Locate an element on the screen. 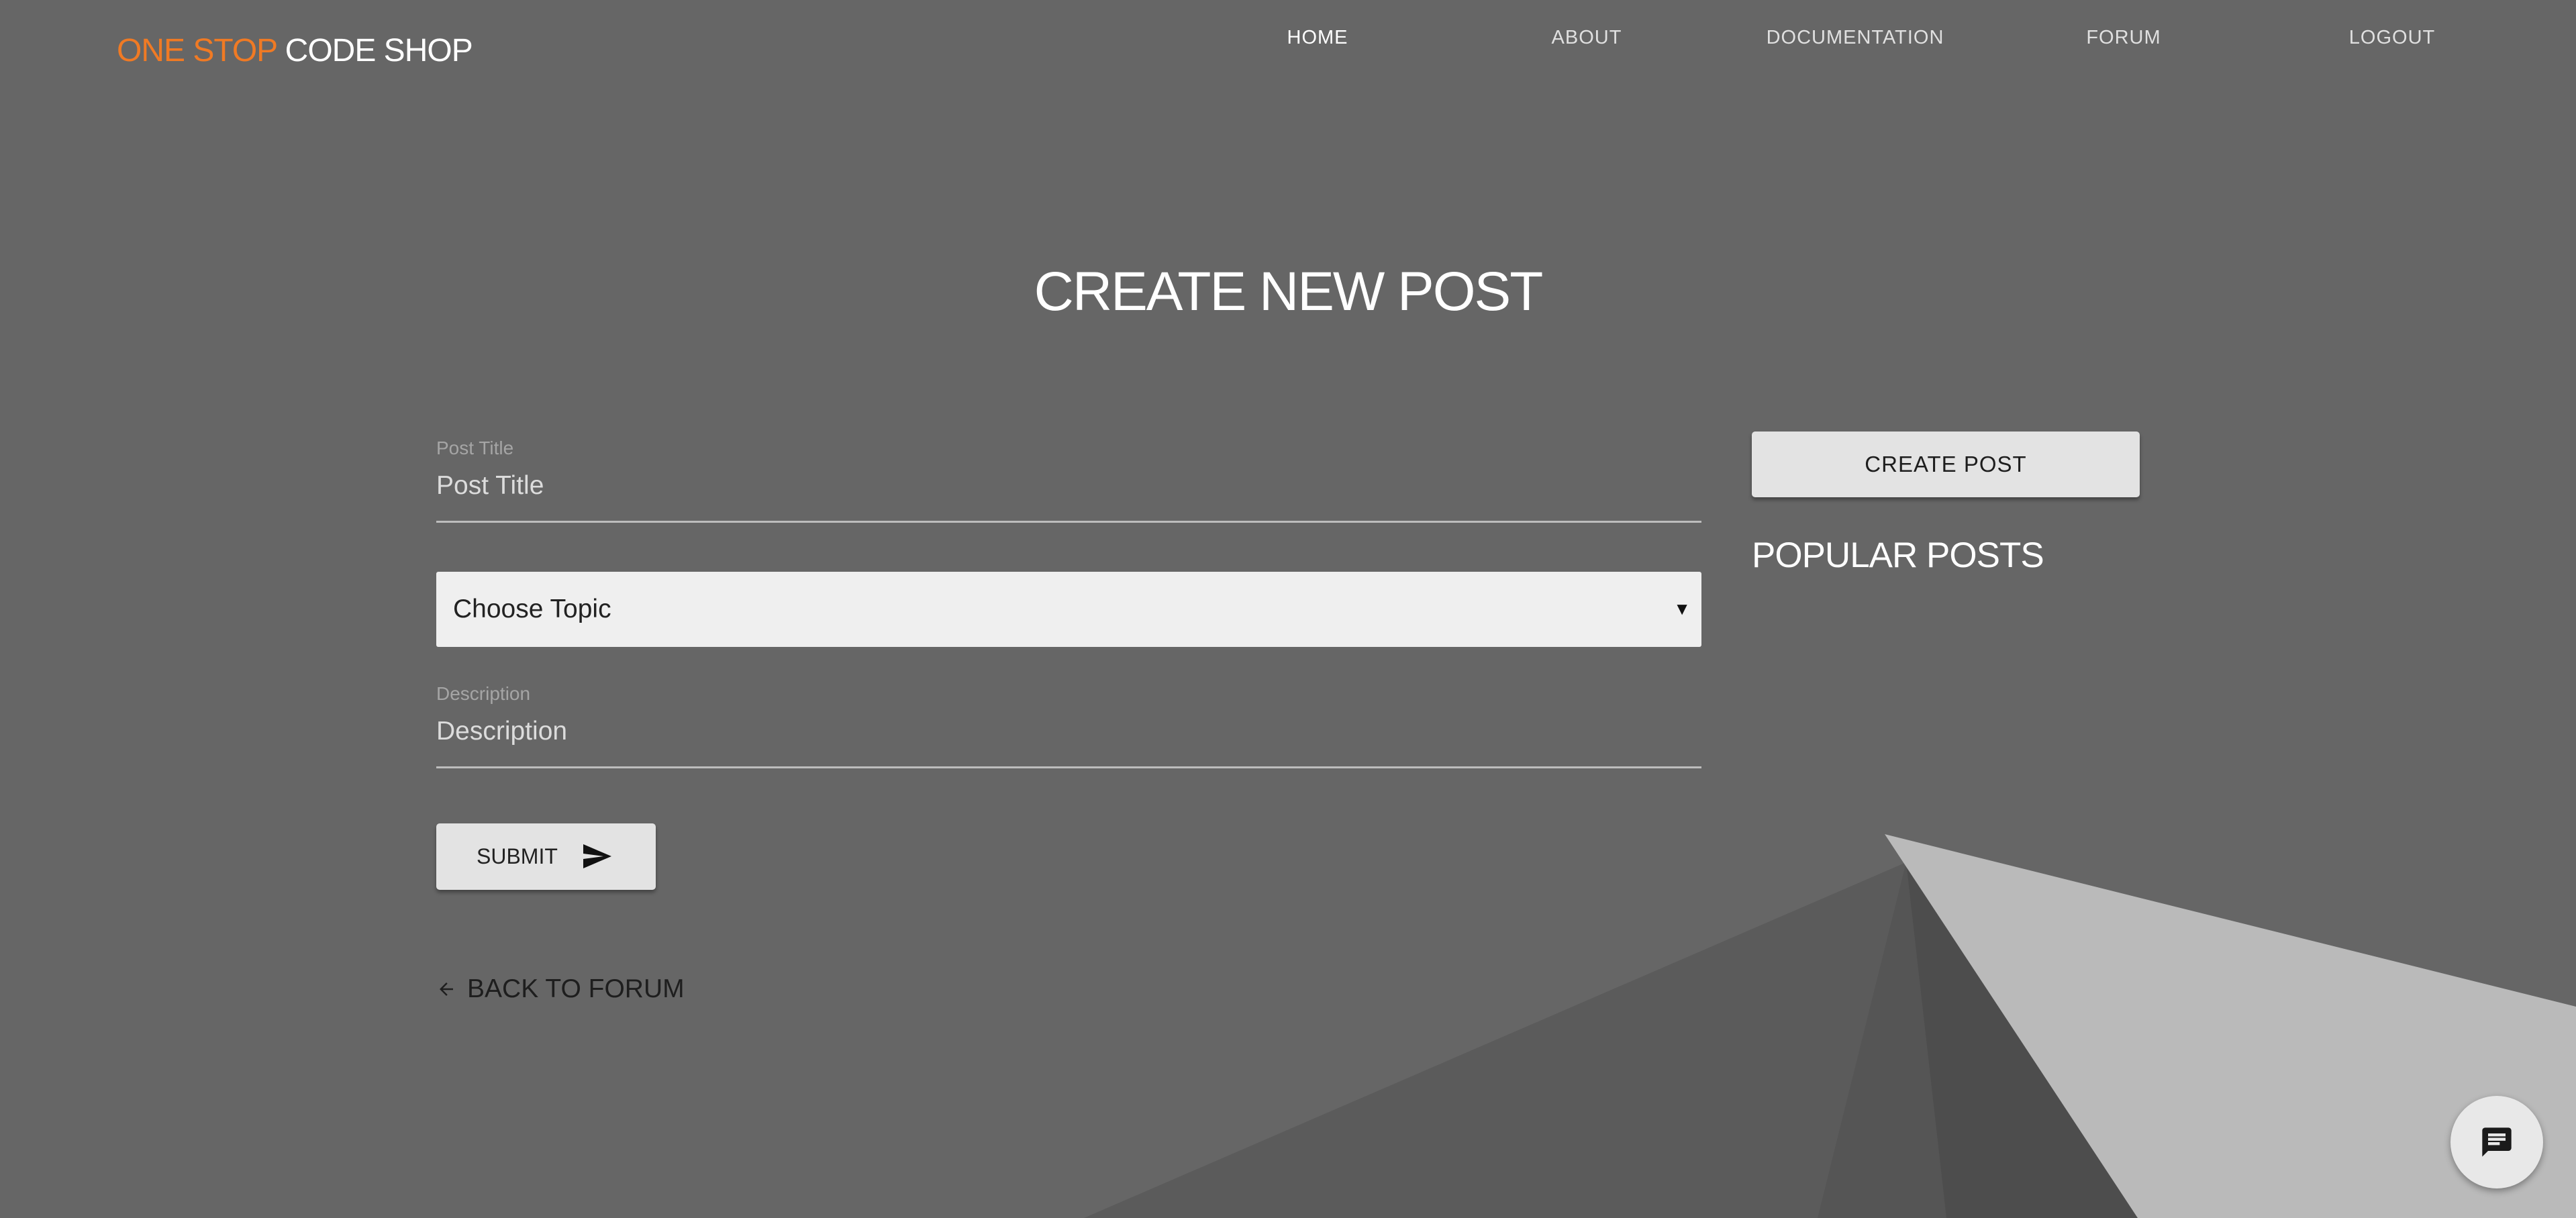 Image resolution: width=2576 pixels, height=1218 pixels. chat-icon is located at coordinates (2497, 1142).